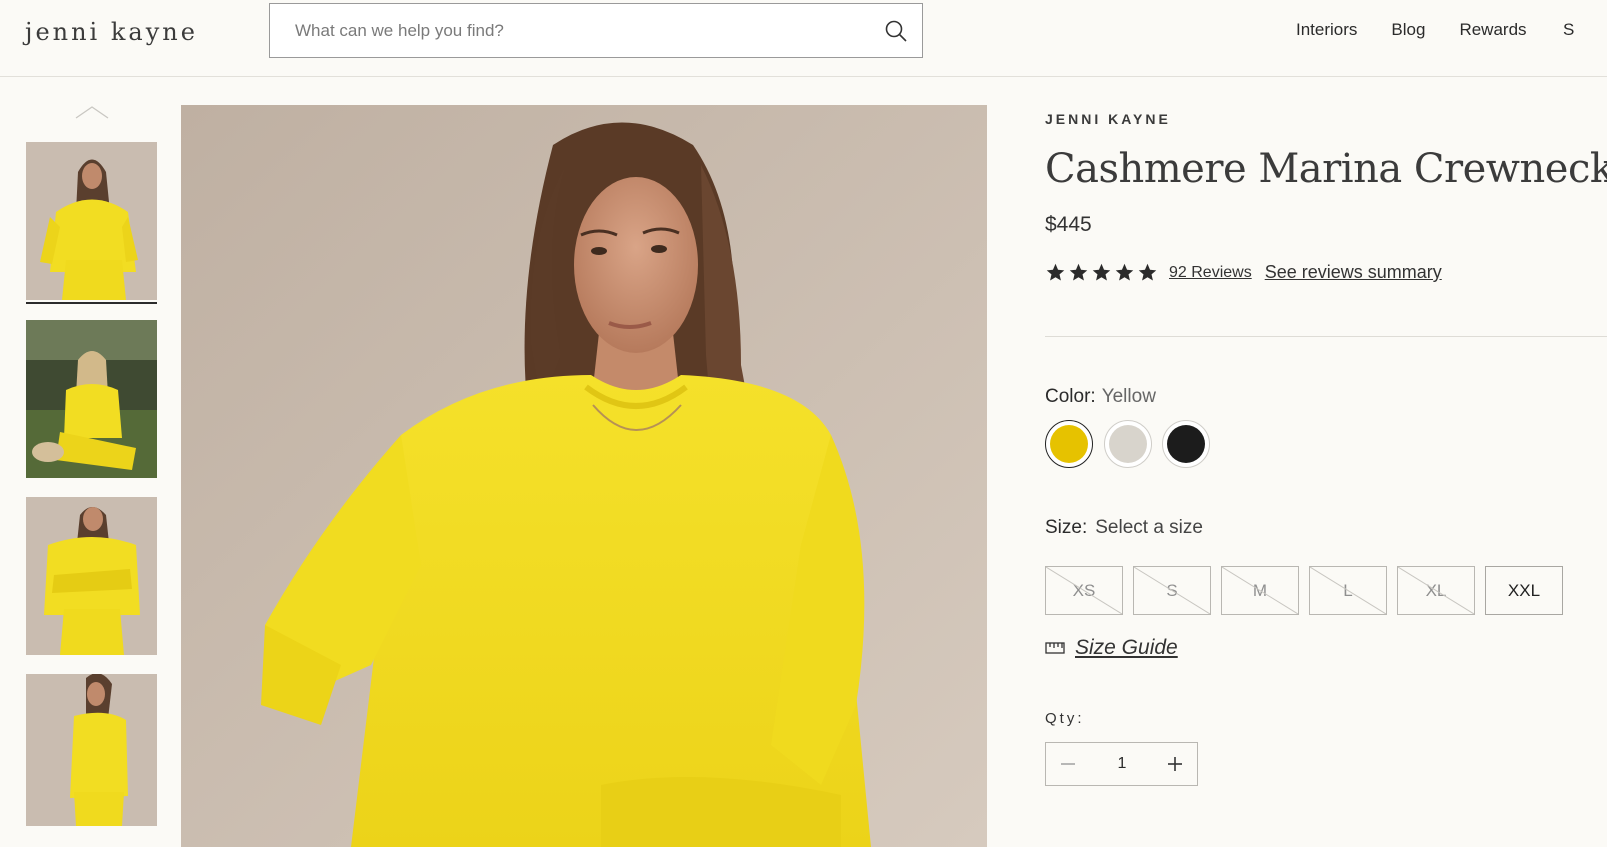  I want to click on size-label: Size: Select a size, so click(1124, 528).